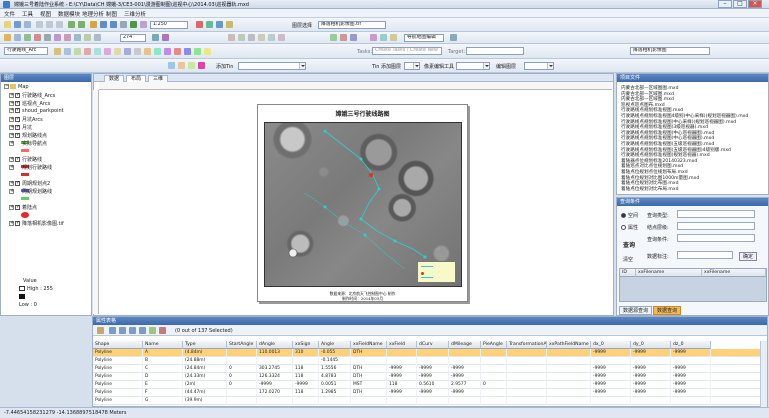 This screenshot has width=769, height=418. What do you see at coordinates (629, 215) in the screenshot?
I see `radio-spatial: 空间` at bounding box center [629, 215].